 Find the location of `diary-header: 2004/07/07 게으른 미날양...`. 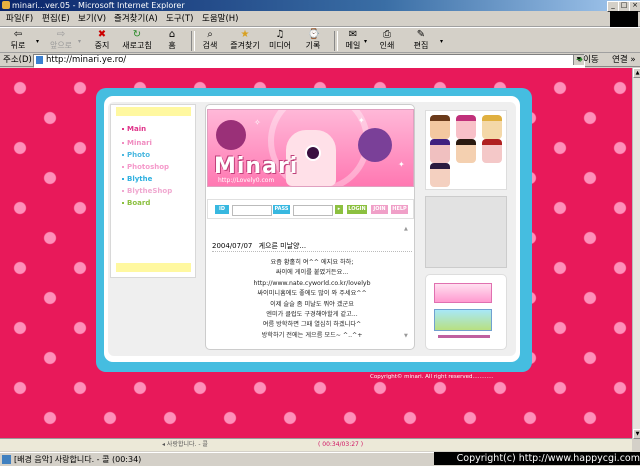

diary-header: 2004/07/07 게으른 미날양... is located at coordinates (312, 246).